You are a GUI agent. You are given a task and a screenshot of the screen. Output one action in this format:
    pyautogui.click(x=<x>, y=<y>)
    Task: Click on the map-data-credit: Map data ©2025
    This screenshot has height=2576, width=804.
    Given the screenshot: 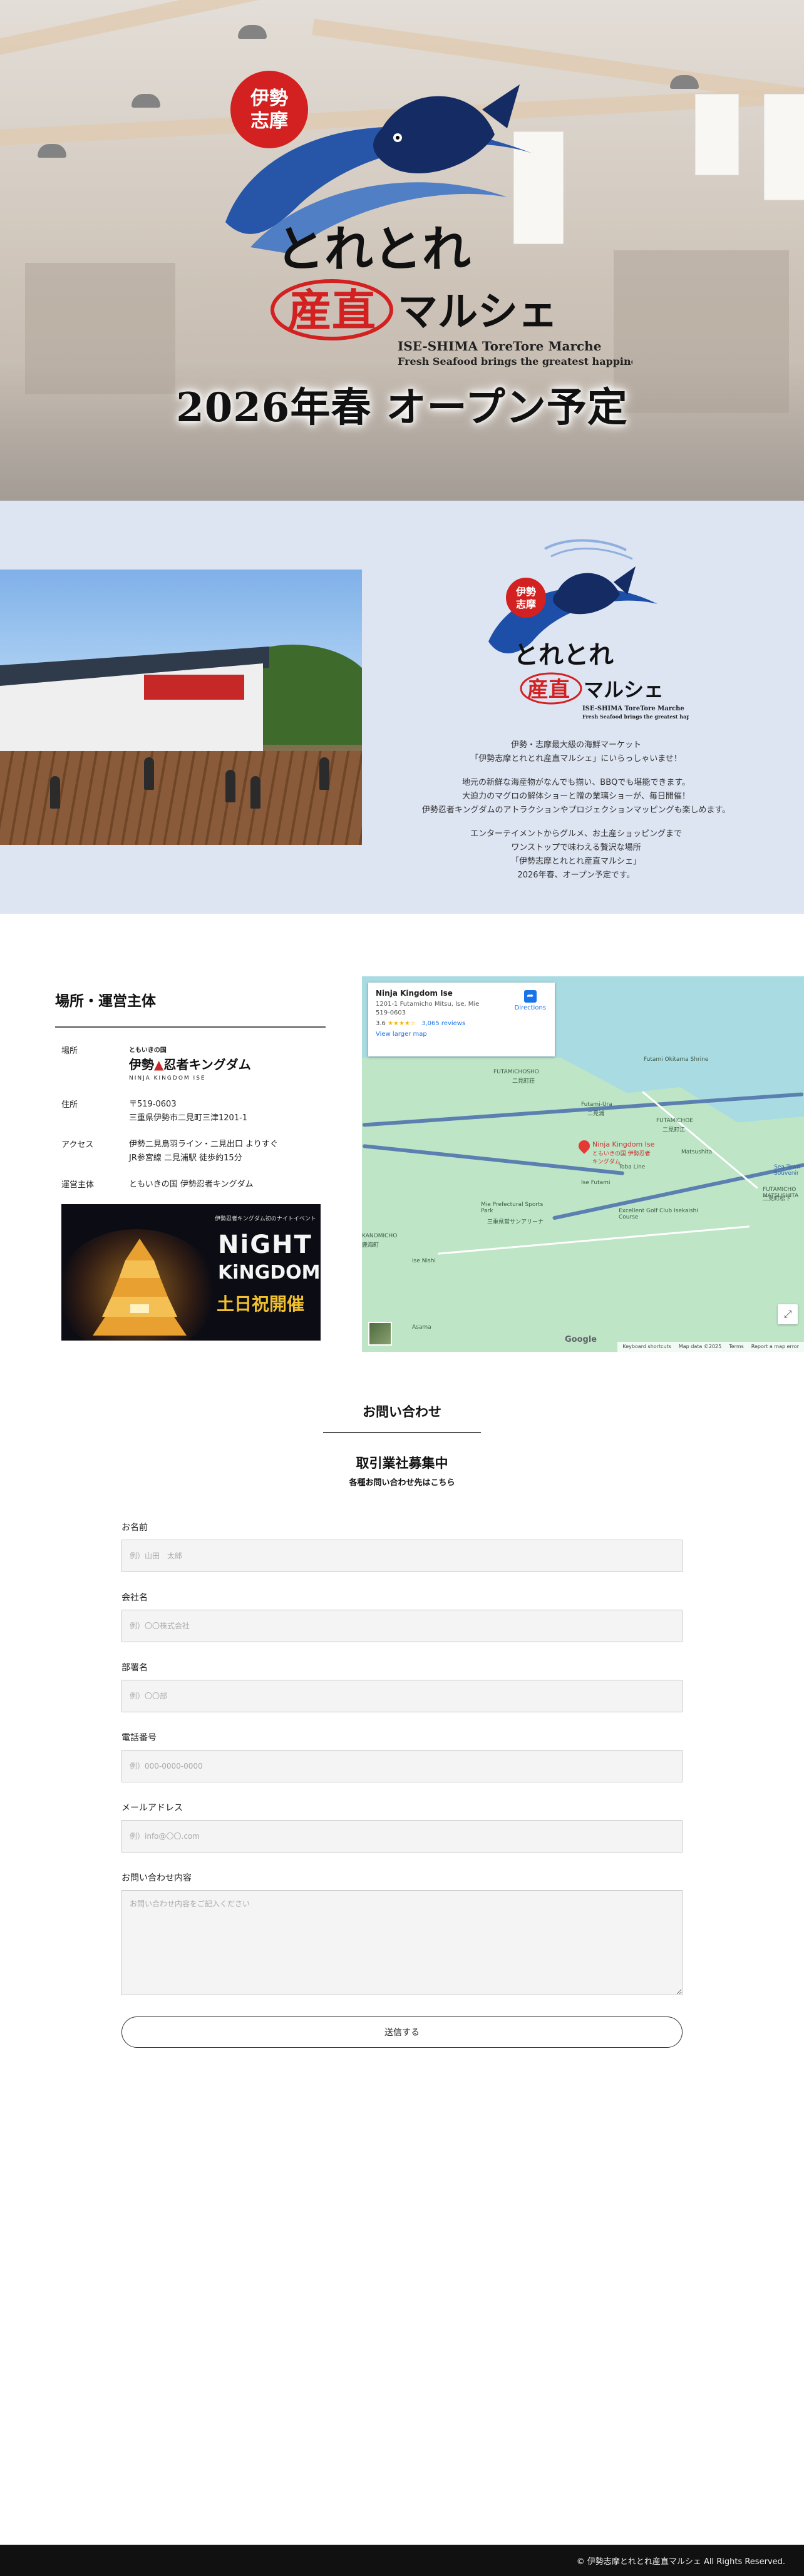 What is the action you would take?
    pyautogui.click(x=700, y=1346)
    